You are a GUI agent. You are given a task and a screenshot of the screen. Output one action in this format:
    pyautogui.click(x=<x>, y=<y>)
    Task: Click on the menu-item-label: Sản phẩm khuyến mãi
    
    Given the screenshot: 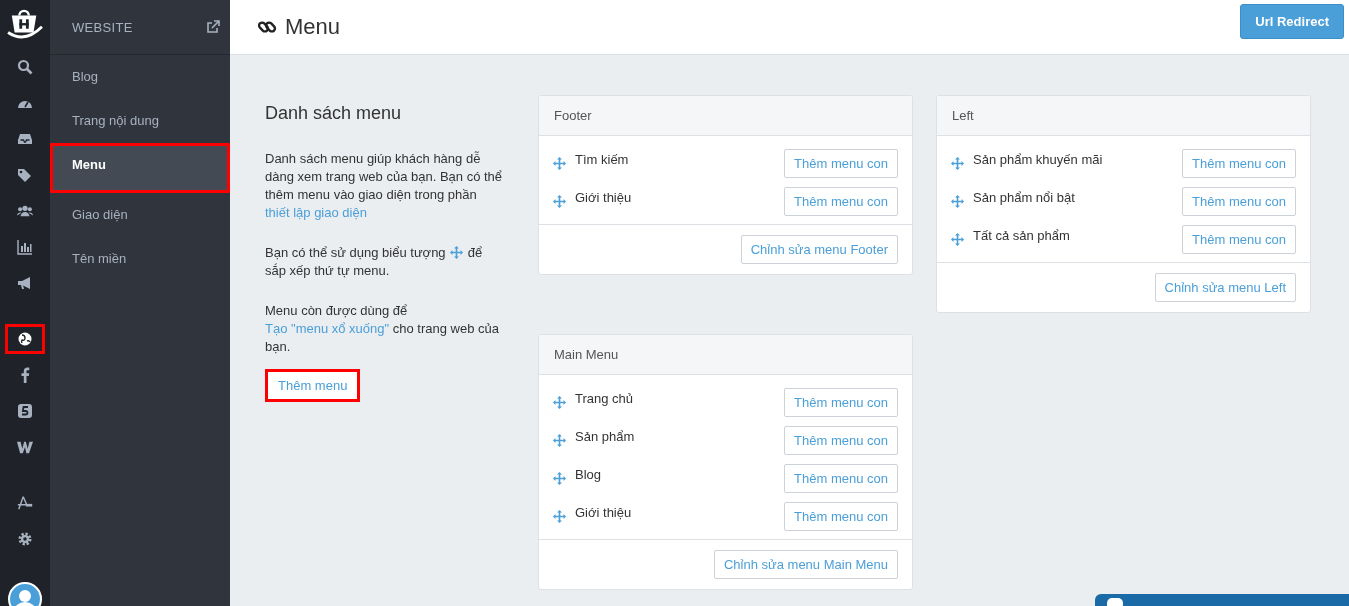 What is the action you would take?
    pyautogui.click(x=1038, y=159)
    